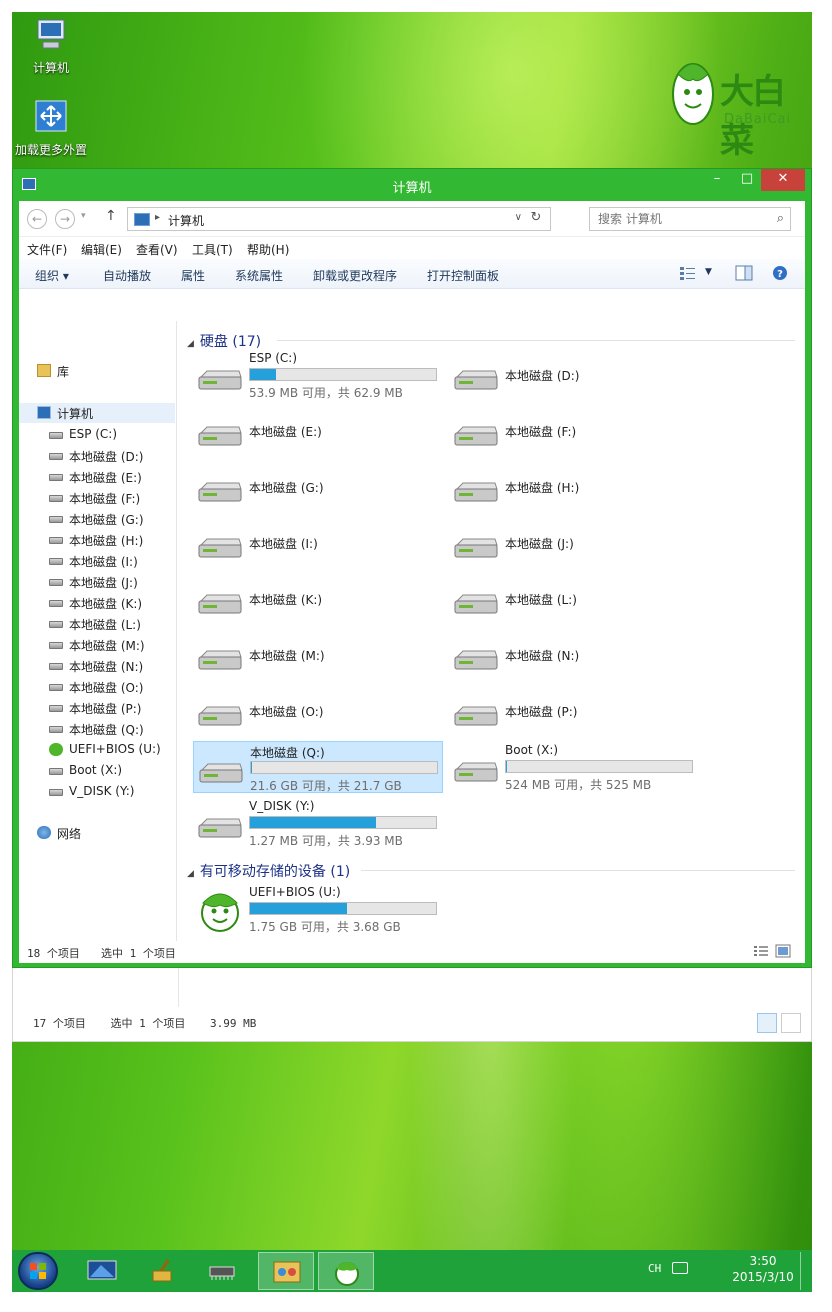 This screenshot has width=832, height=1312. I want to click on drive-tile: 本地磁盘 (F:), so click(574, 431).